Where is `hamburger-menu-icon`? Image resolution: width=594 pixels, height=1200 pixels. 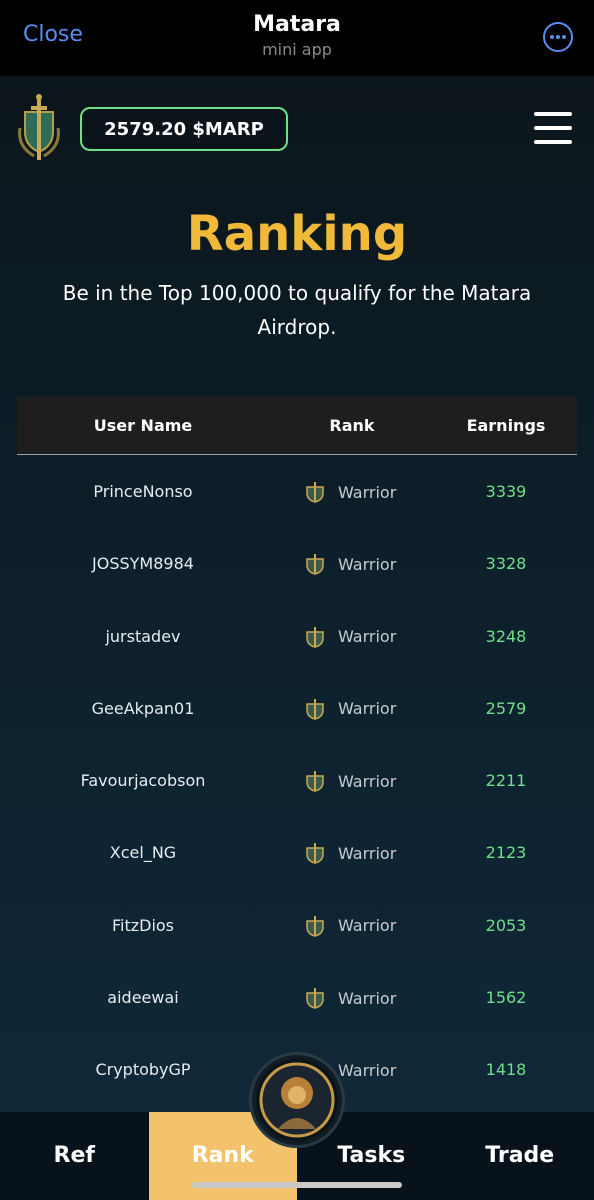
hamburger-menu-icon is located at coordinates (553, 128).